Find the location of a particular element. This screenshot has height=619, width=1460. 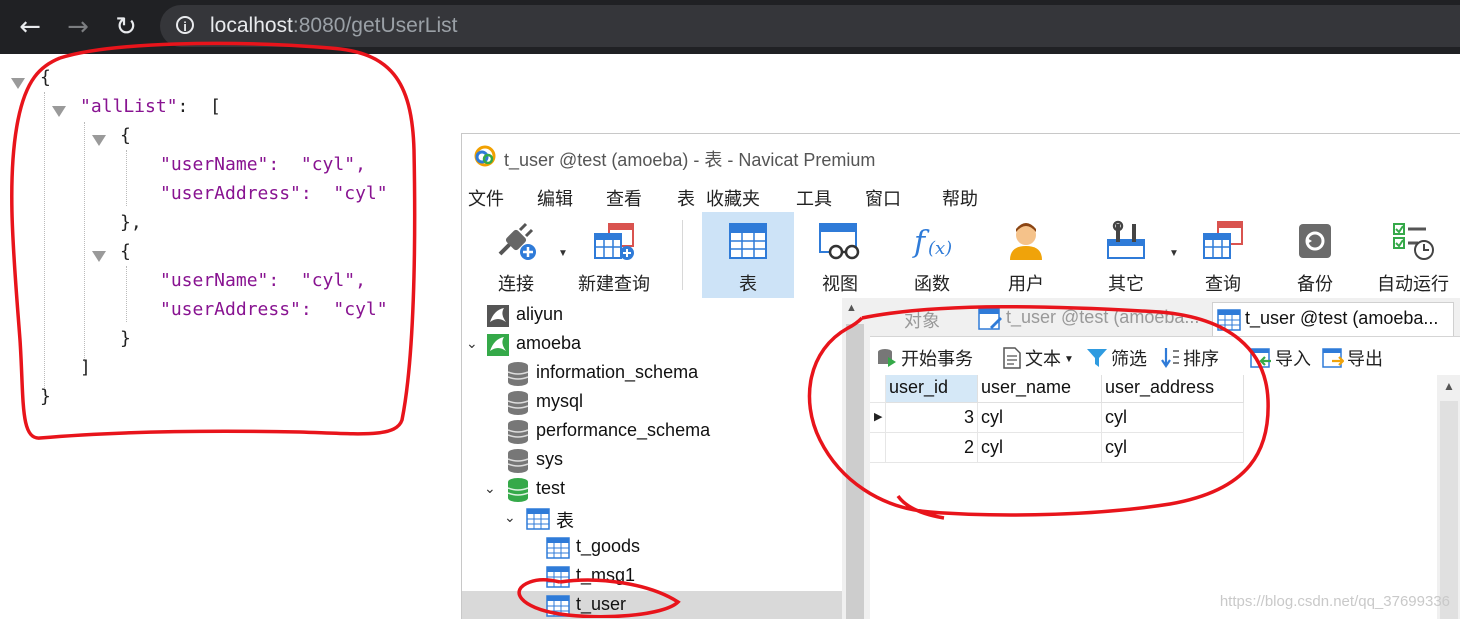

import-label: 导入 is located at coordinates (1293, 359).